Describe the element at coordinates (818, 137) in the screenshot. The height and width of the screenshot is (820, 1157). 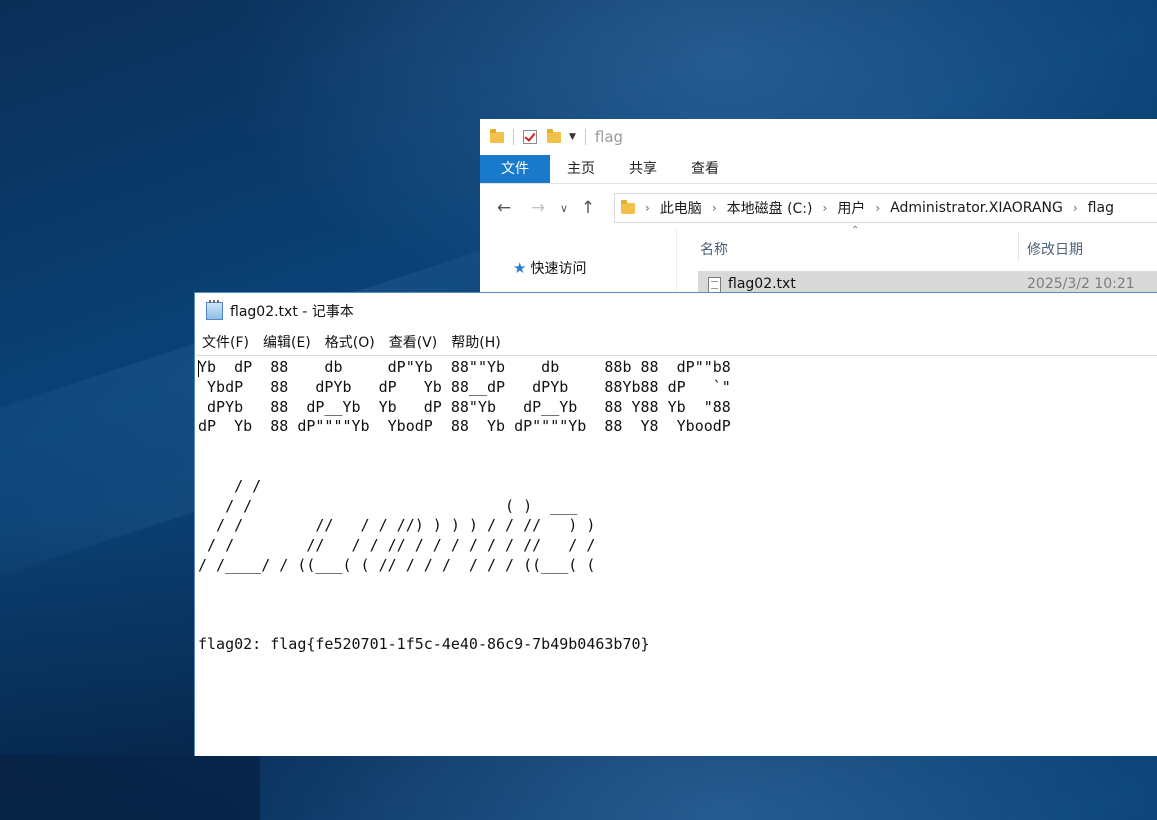
I see `explorer-titlebar: ▼ flag` at that location.